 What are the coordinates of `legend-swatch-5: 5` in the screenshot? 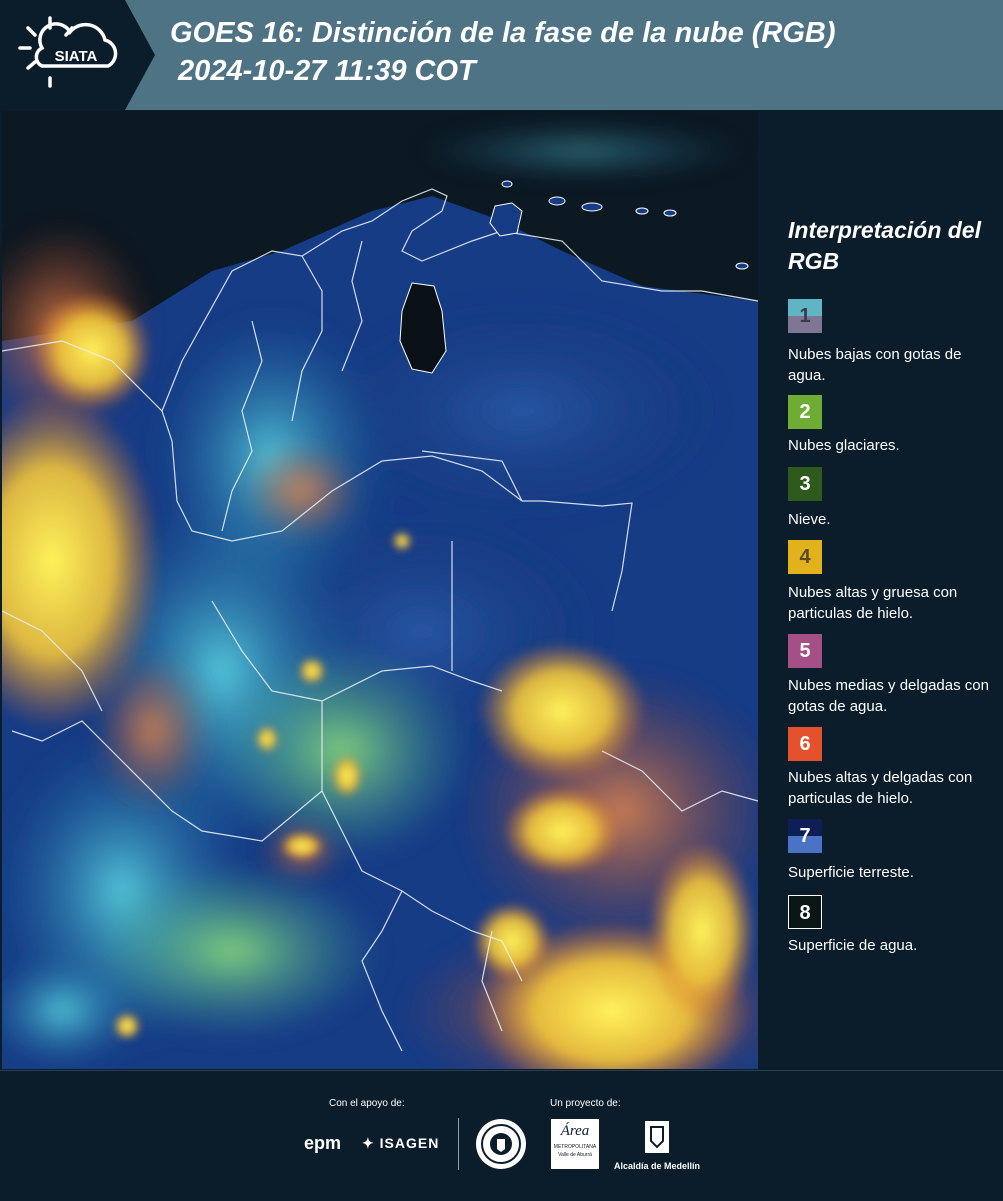 It's located at (805, 651).